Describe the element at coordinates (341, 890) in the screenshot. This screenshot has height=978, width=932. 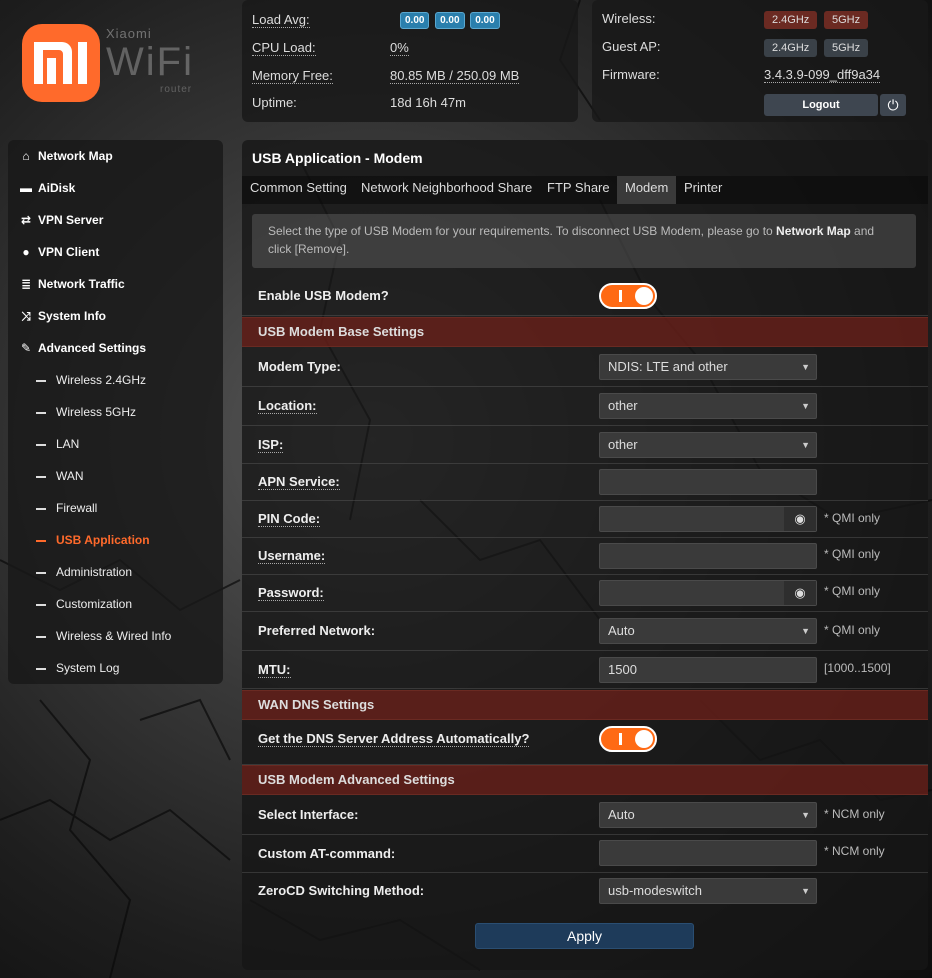
I see `zerocd-label: ZeroCD Switching Method:` at that location.